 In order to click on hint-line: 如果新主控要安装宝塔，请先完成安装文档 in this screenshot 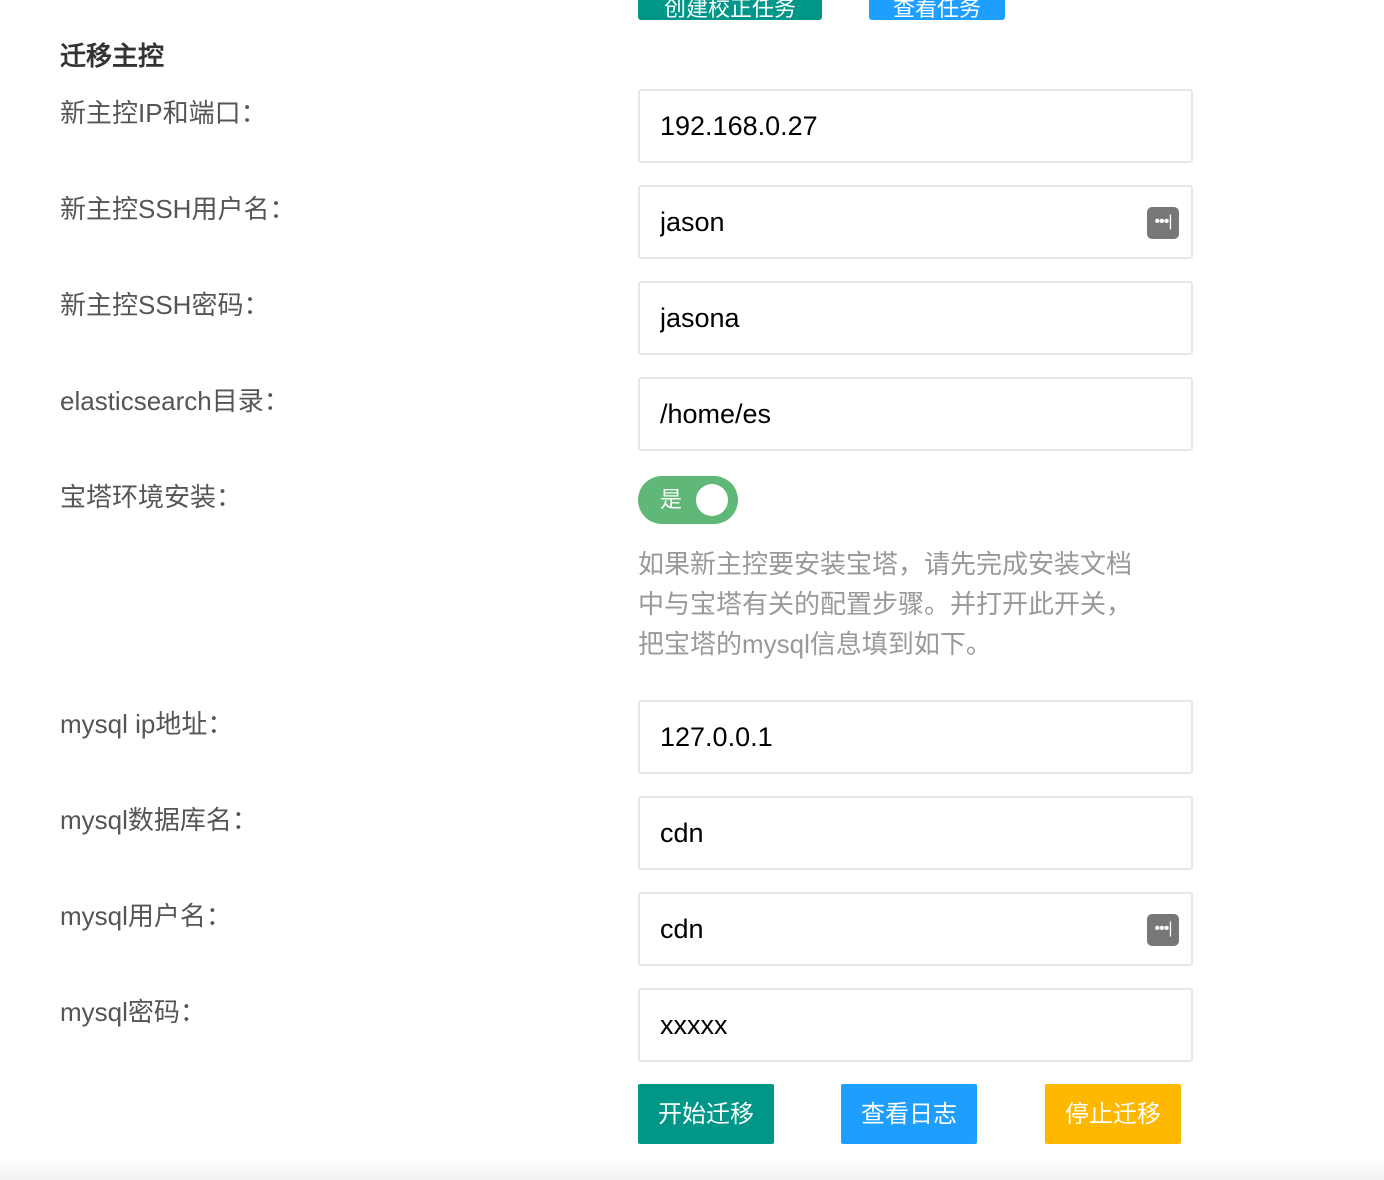, I will do `click(885, 564)`.